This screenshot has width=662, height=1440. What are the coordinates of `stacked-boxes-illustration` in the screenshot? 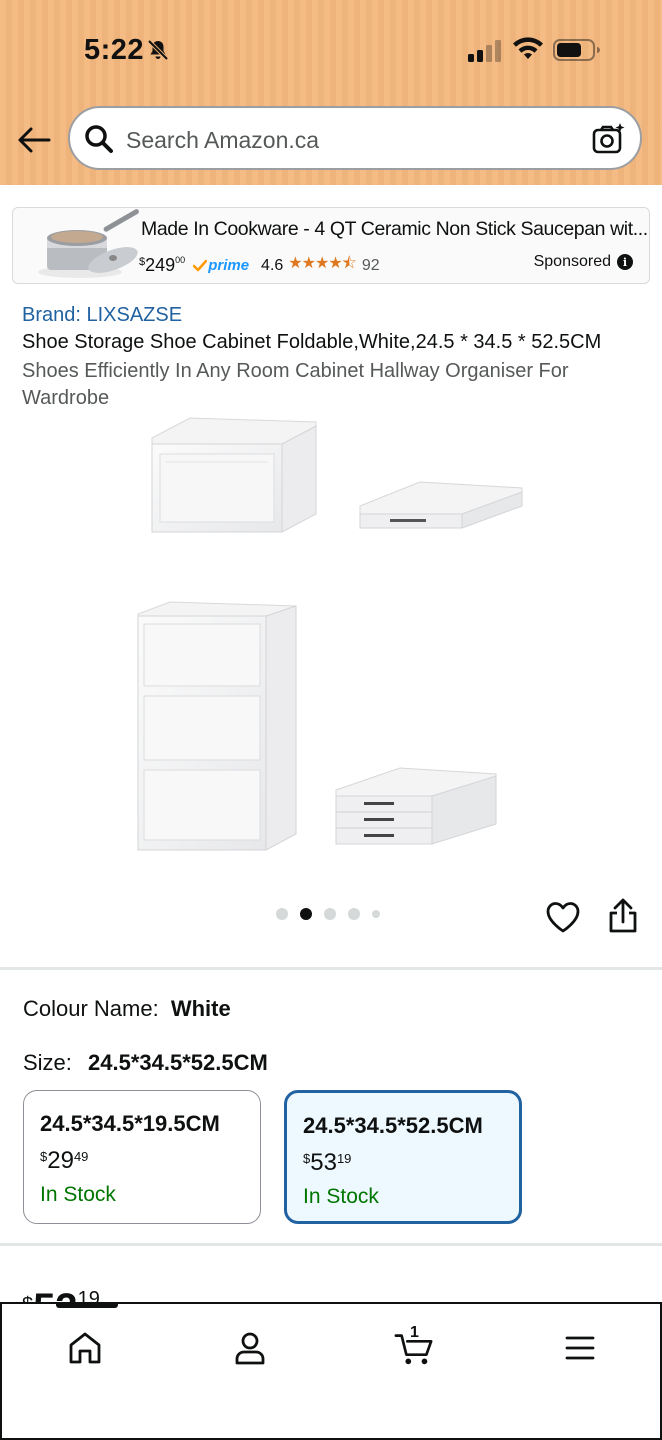 It's located at (217, 726).